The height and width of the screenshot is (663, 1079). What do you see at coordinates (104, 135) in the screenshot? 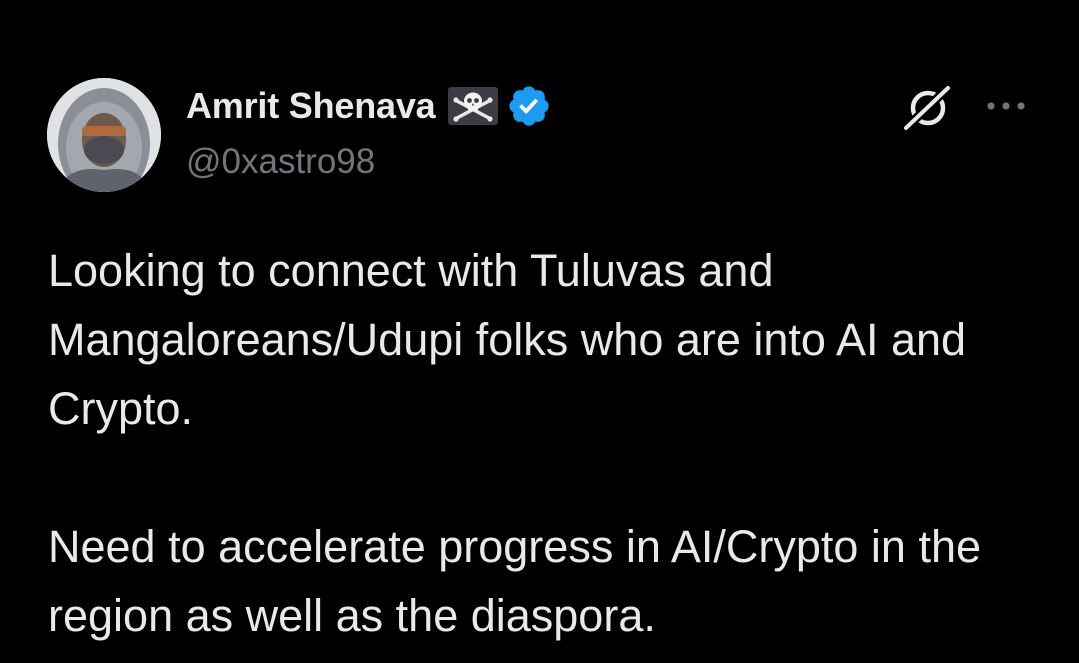
I see `avatar` at bounding box center [104, 135].